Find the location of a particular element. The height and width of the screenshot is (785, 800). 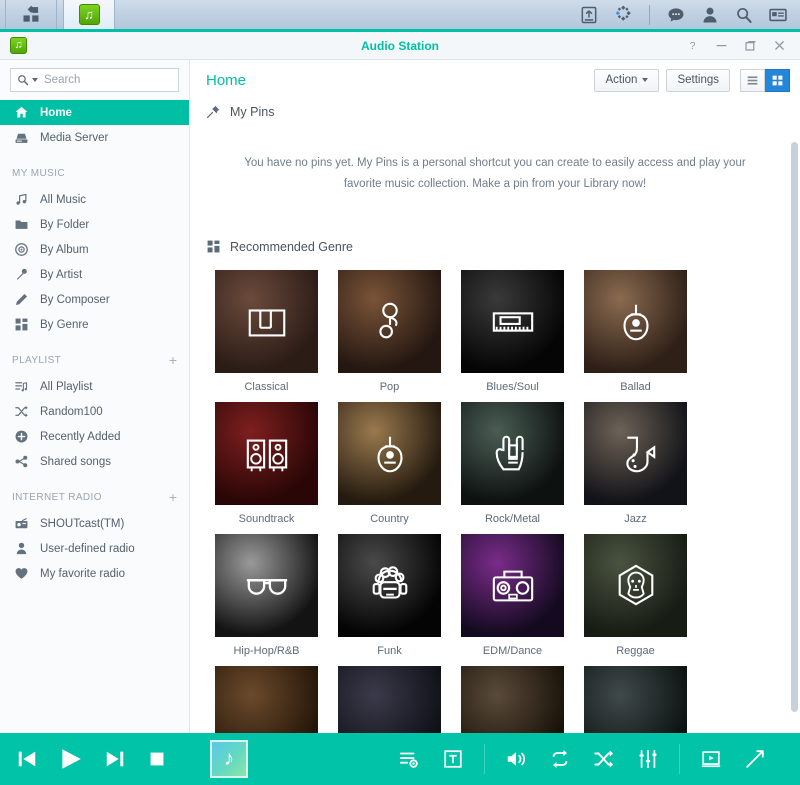

mini-player-icon is located at coordinates (711, 759).